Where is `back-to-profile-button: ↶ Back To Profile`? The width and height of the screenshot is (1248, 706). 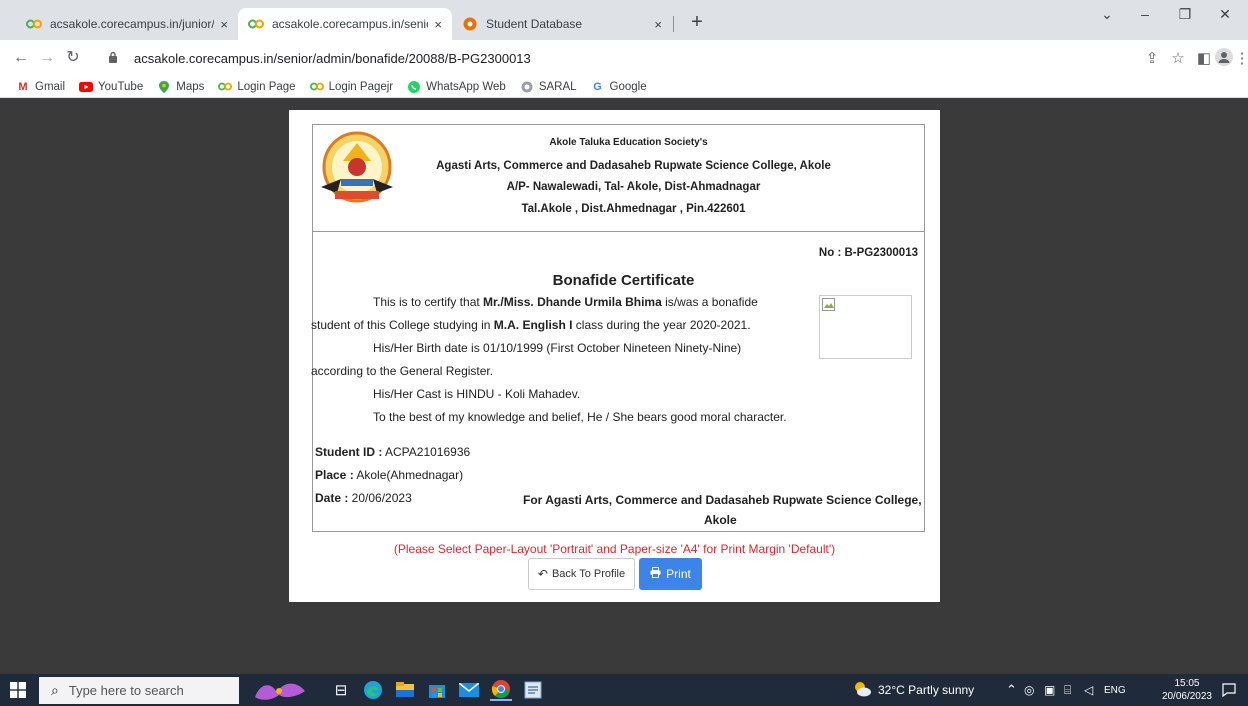
back-to-profile-button: ↶ Back To Profile is located at coordinates (581, 574).